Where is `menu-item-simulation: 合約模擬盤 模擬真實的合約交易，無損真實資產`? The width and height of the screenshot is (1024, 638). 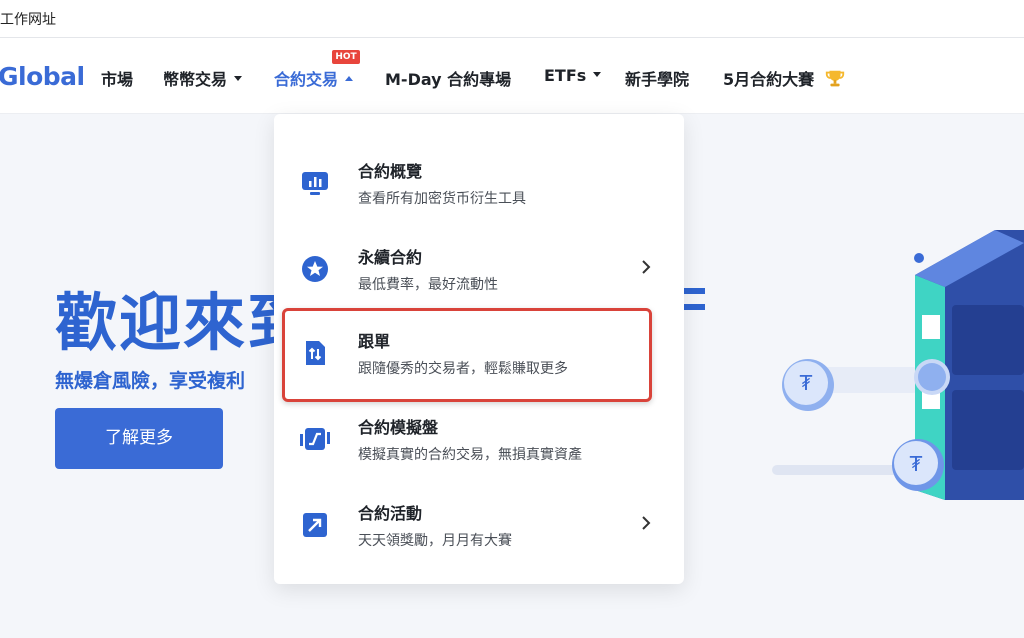
menu-item-simulation: 合約模擬盤 模擬真實的合約交易，無損真實資產 is located at coordinates (479, 440).